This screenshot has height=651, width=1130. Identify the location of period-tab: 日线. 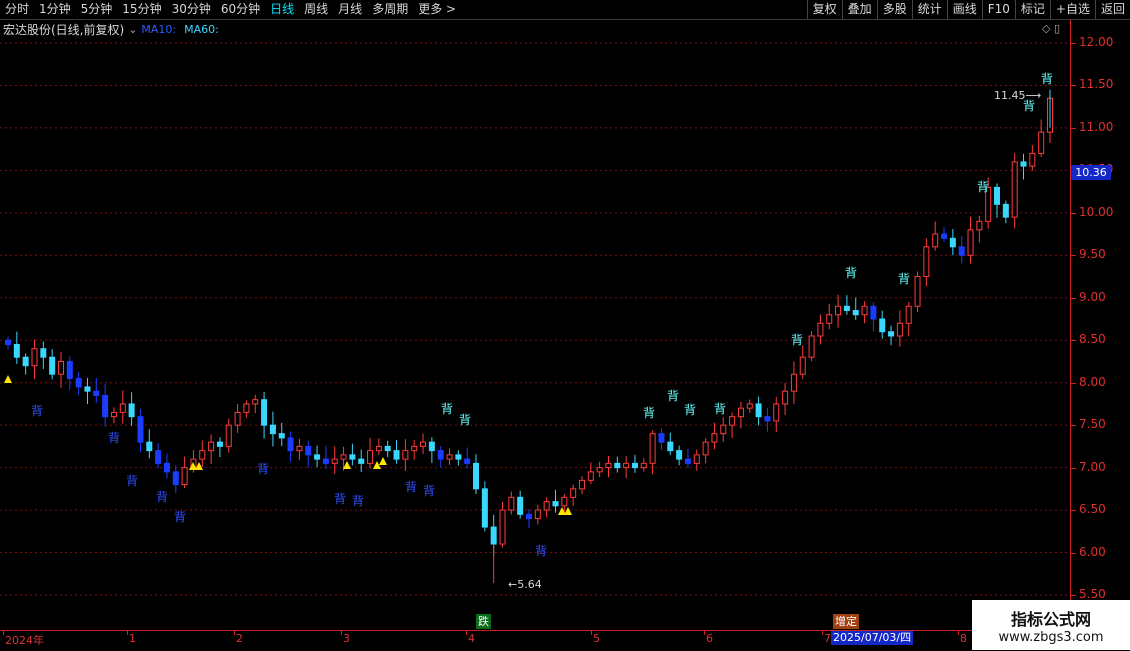
(282, 9).